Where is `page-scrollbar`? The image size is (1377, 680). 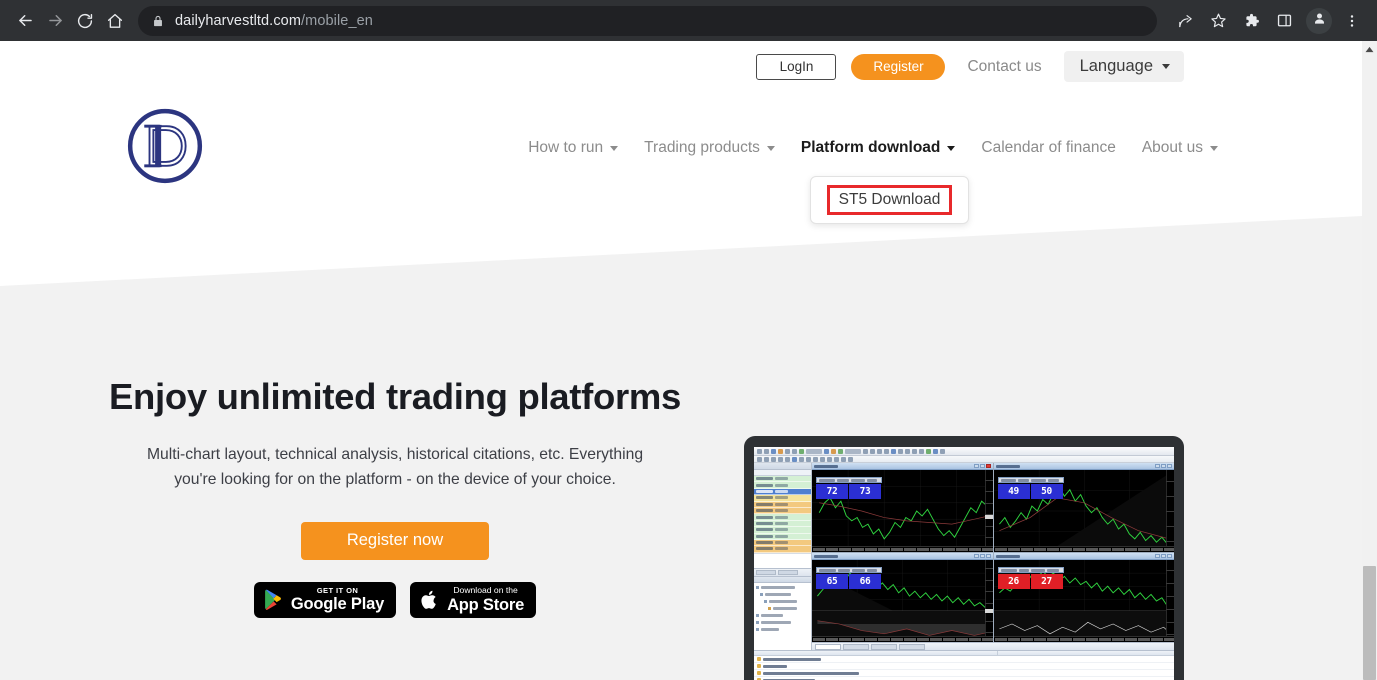 page-scrollbar is located at coordinates (1369, 360).